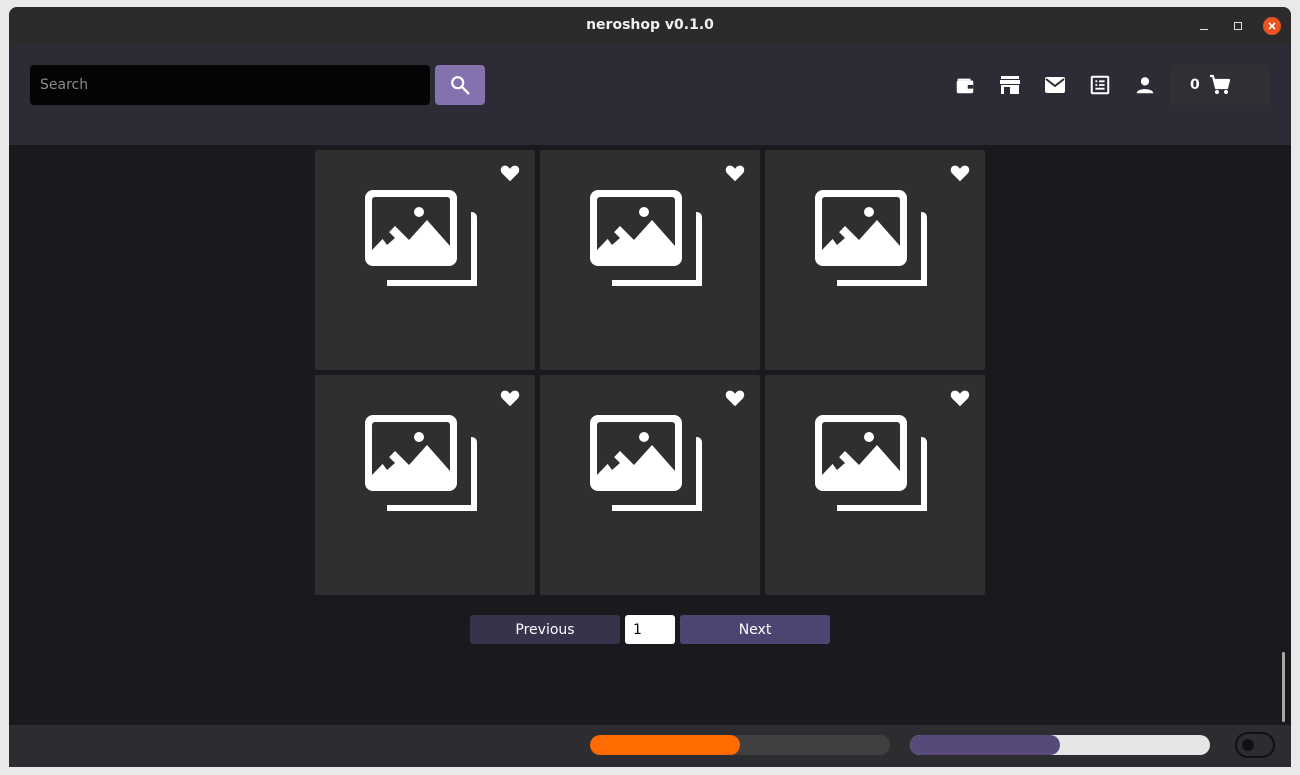 This screenshot has height=775, width=1300. I want to click on messages-button, so click(1055, 85).